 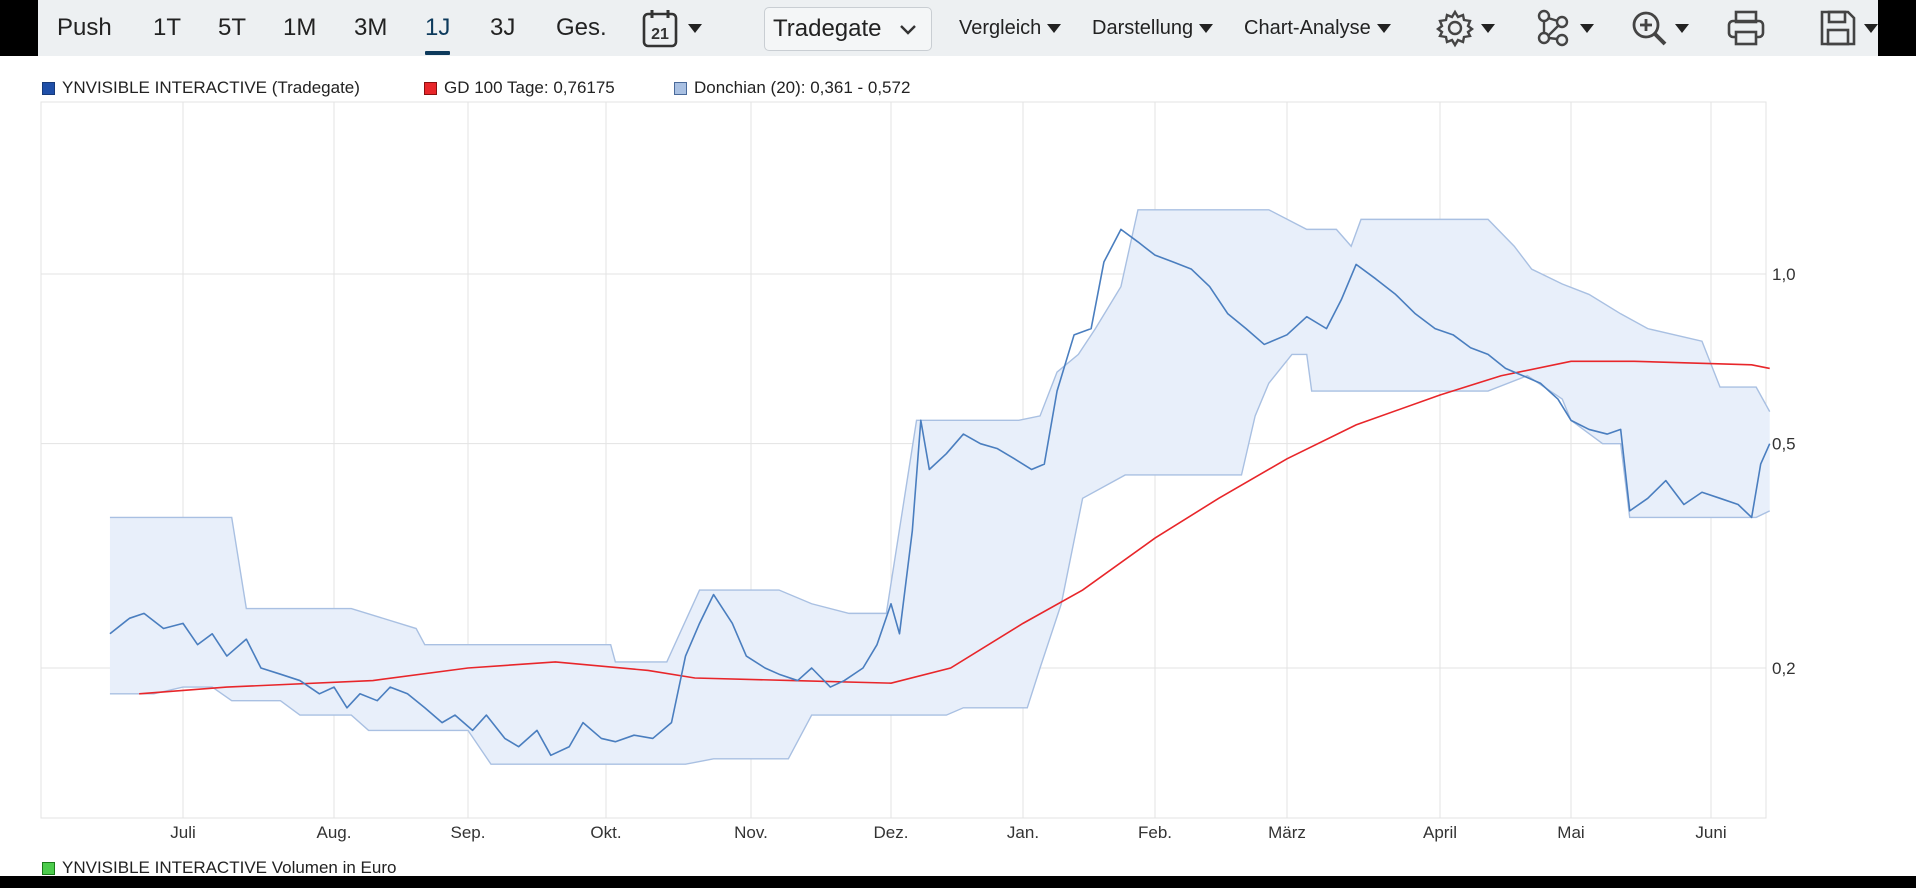 What do you see at coordinates (1455, 28) in the screenshot?
I see `gear-icon` at bounding box center [1455, 28].